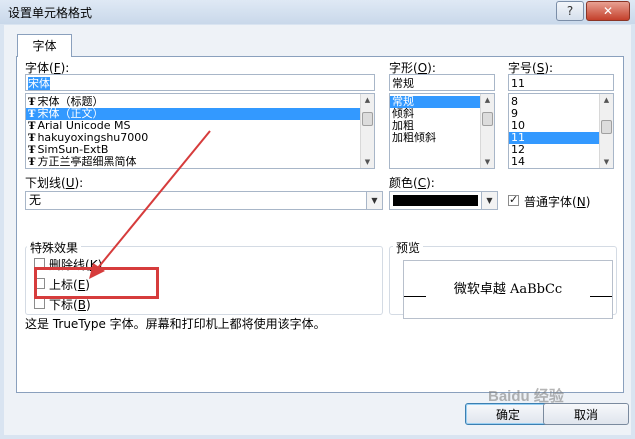  Describe the element at coordinates (200, 114) in the screenshot. I see `list-item: Ŧ 宋体（正文）` at that location.